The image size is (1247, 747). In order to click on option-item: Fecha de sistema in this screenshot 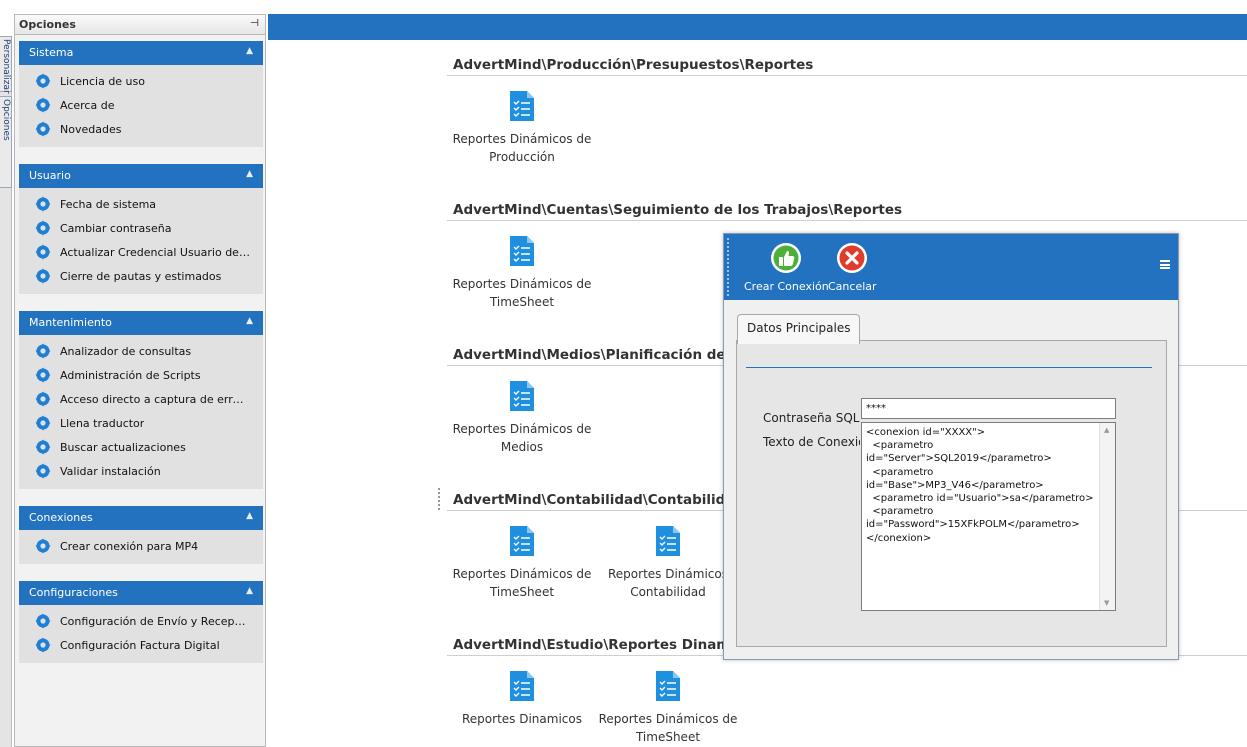, I will do `click(141, 204)`.